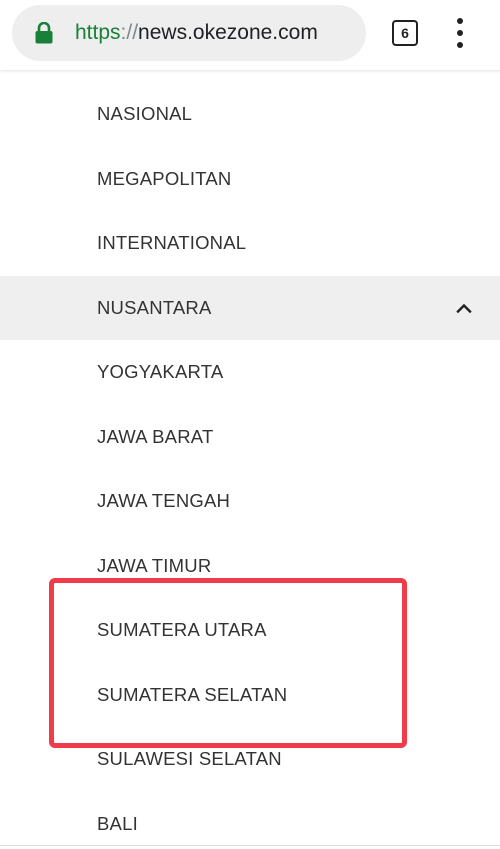  I want to click on url-host: news.okezone.com, so click(228, 32).